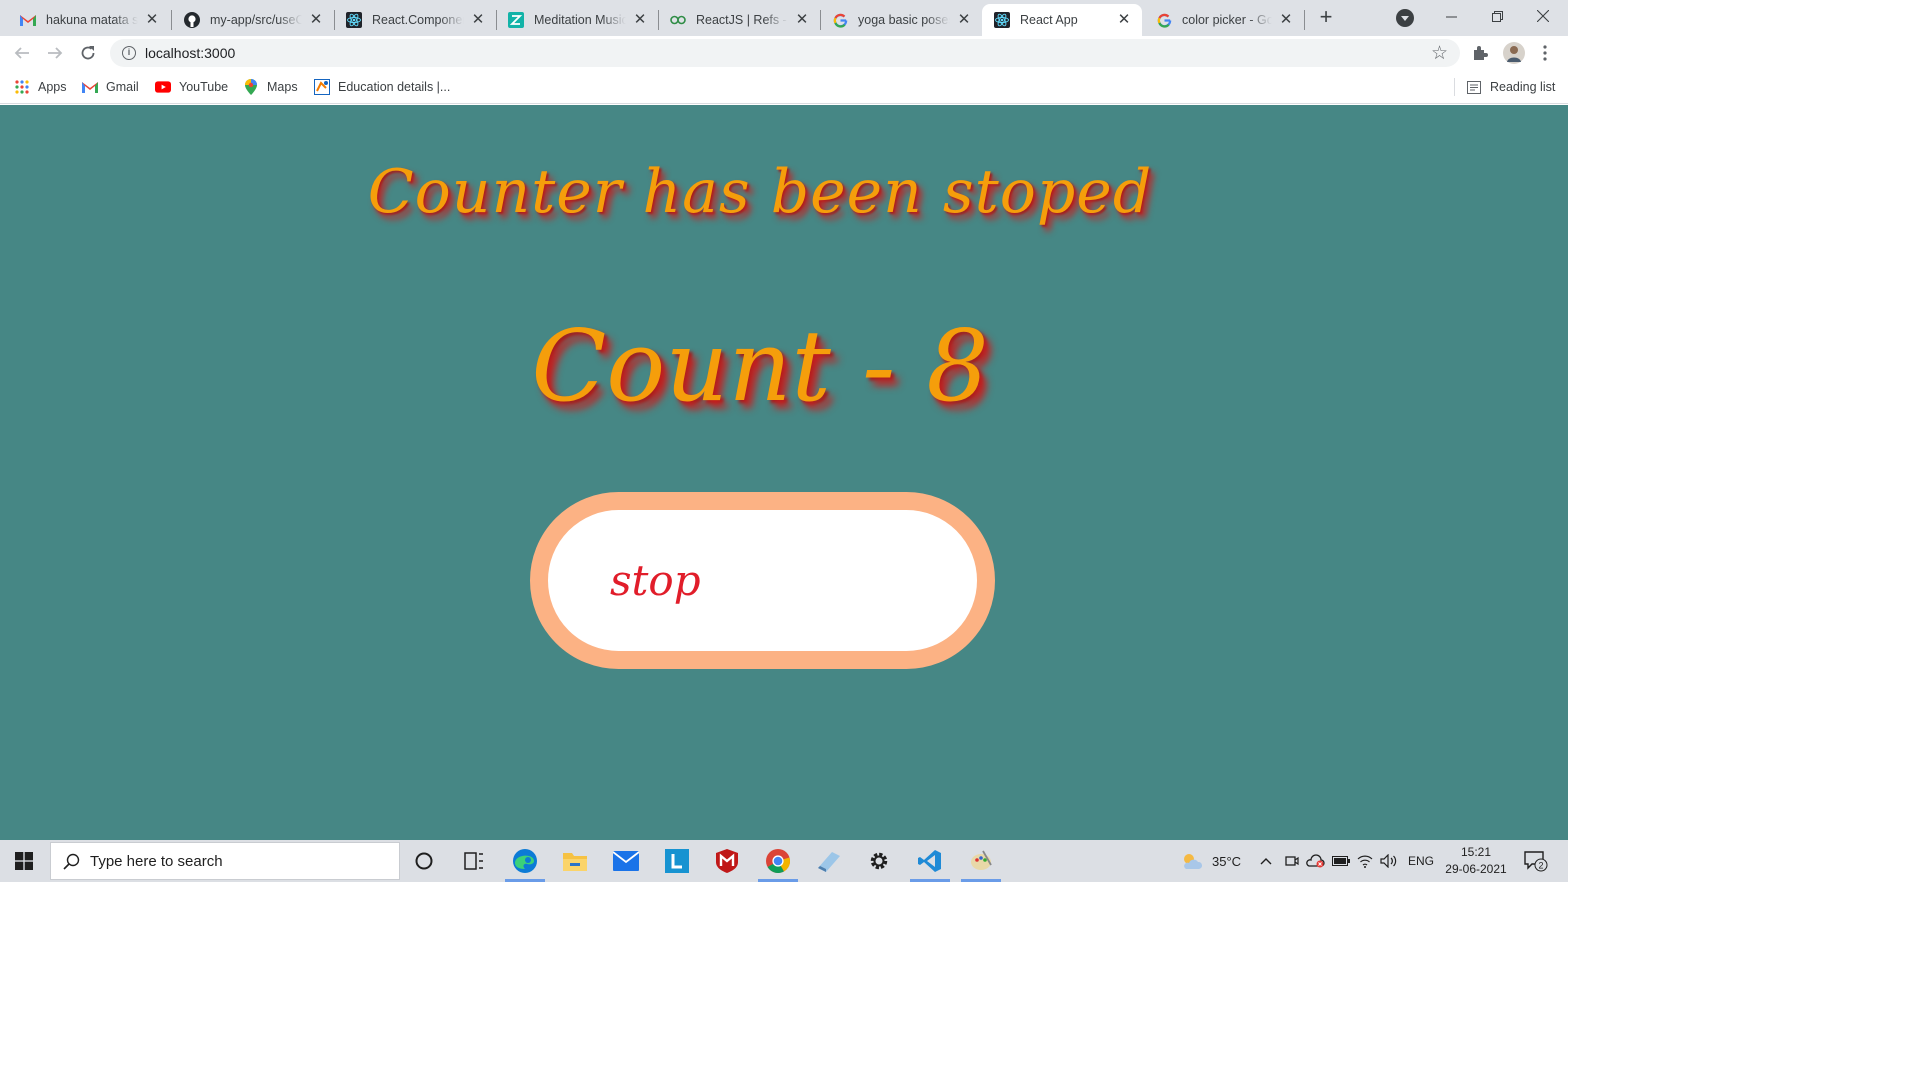 This screenshot has width=1920, height=1080. I want to click on bookmark-apps: Apps, so click(40, 87).